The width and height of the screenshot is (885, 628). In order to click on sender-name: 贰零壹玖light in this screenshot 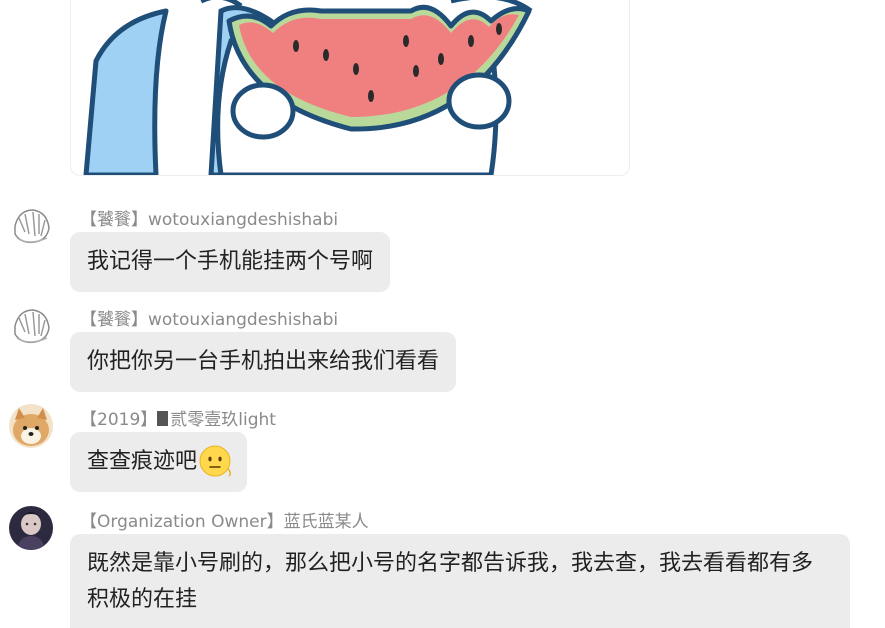, I will do `click(223, 420)`.